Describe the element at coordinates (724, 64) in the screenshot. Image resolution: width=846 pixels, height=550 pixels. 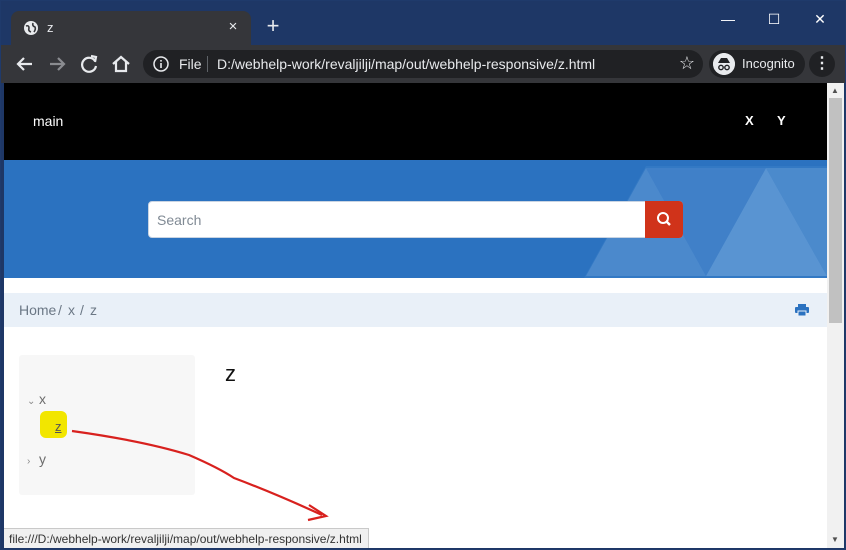
I see `incognito-icon` at that location.